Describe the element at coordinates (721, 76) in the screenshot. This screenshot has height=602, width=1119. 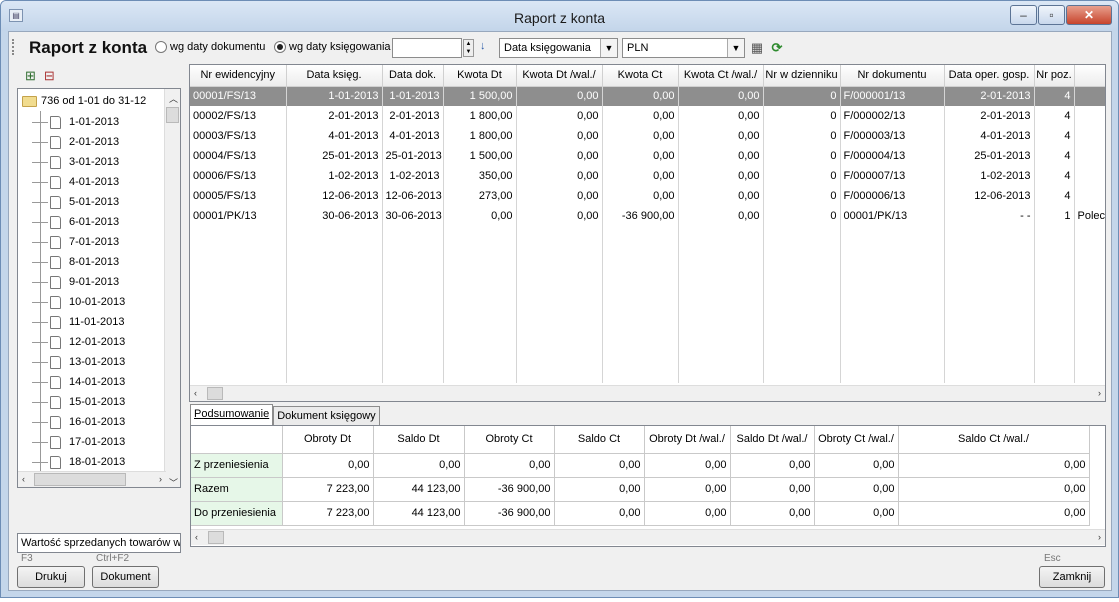
I see `grid-column-header: Kwota Ct /wal./` at that location.